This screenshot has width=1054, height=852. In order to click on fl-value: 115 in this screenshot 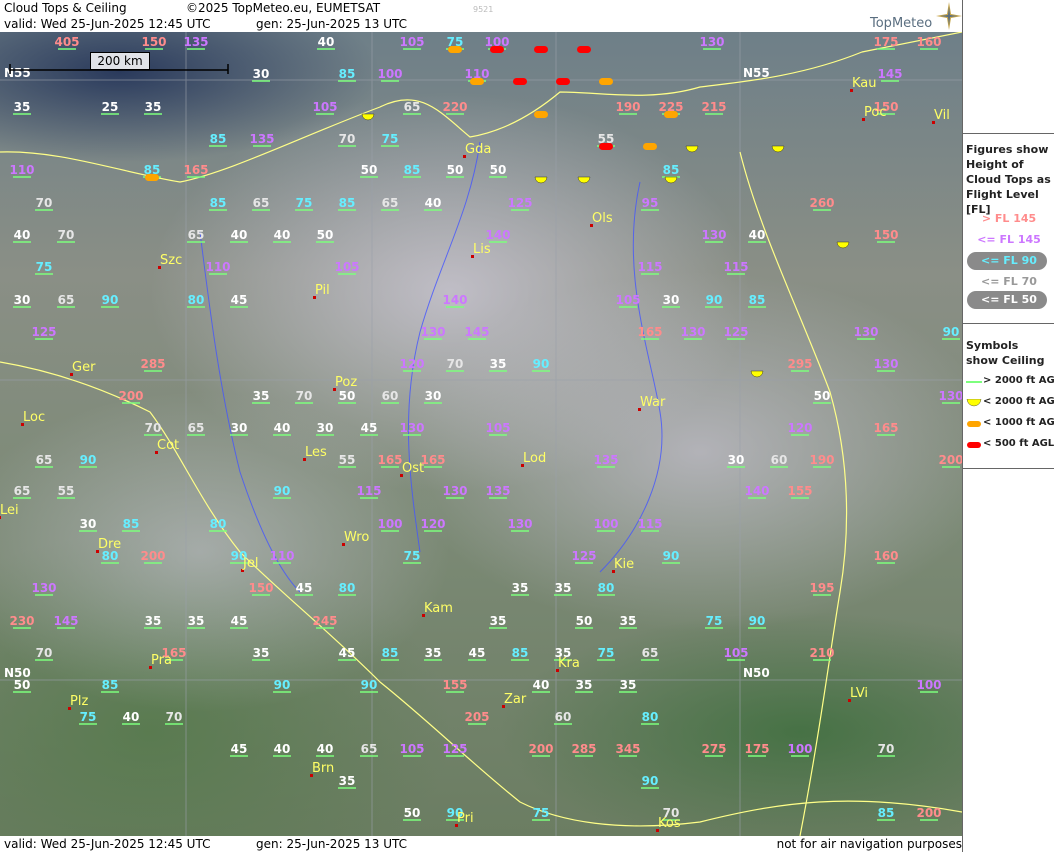, I will do `click(369, 491)`.